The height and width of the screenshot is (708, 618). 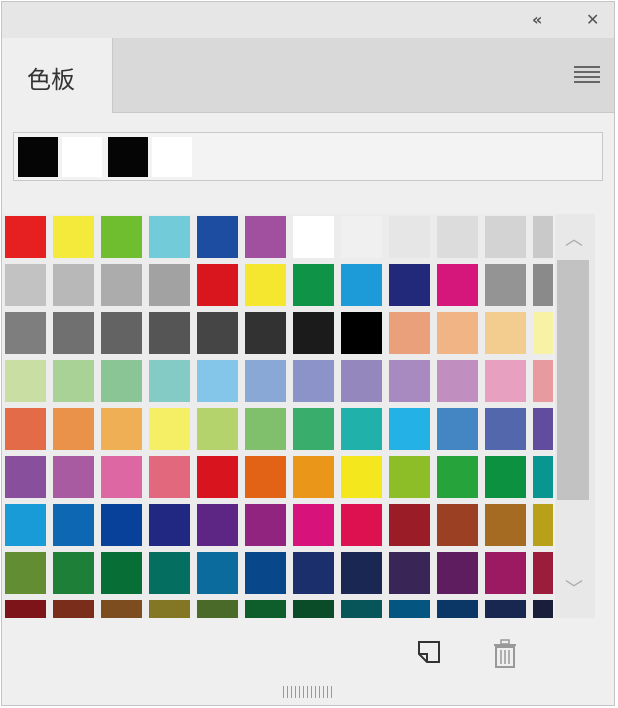 I want to click on close-icon: ✕, so click(x=592, y=20).